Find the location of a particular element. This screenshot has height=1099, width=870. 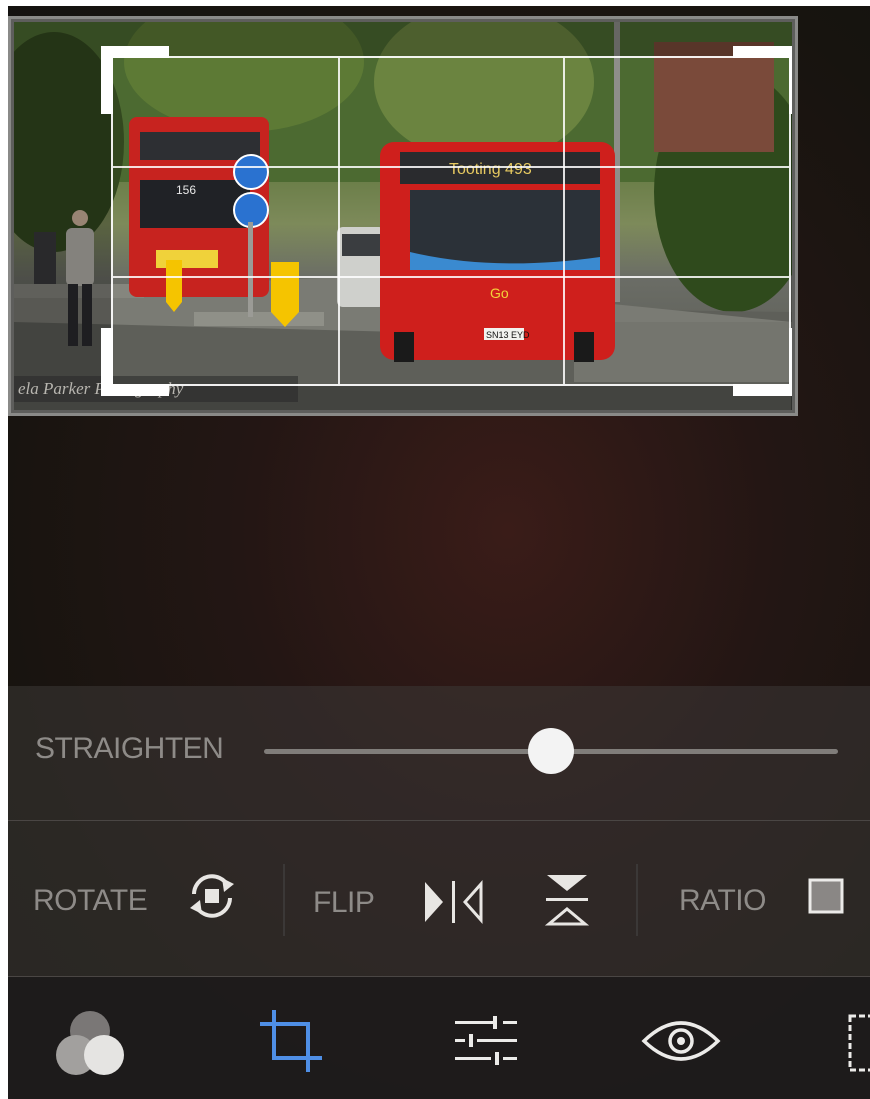

straighten-slider is located at coordinates (551, 751).